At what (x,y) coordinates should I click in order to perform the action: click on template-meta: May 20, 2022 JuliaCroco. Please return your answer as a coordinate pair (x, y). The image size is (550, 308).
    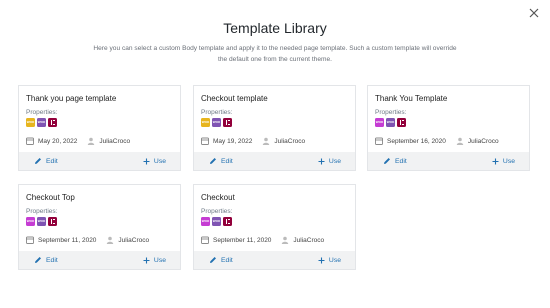
    Looking at the image, I should click on (78, 141).